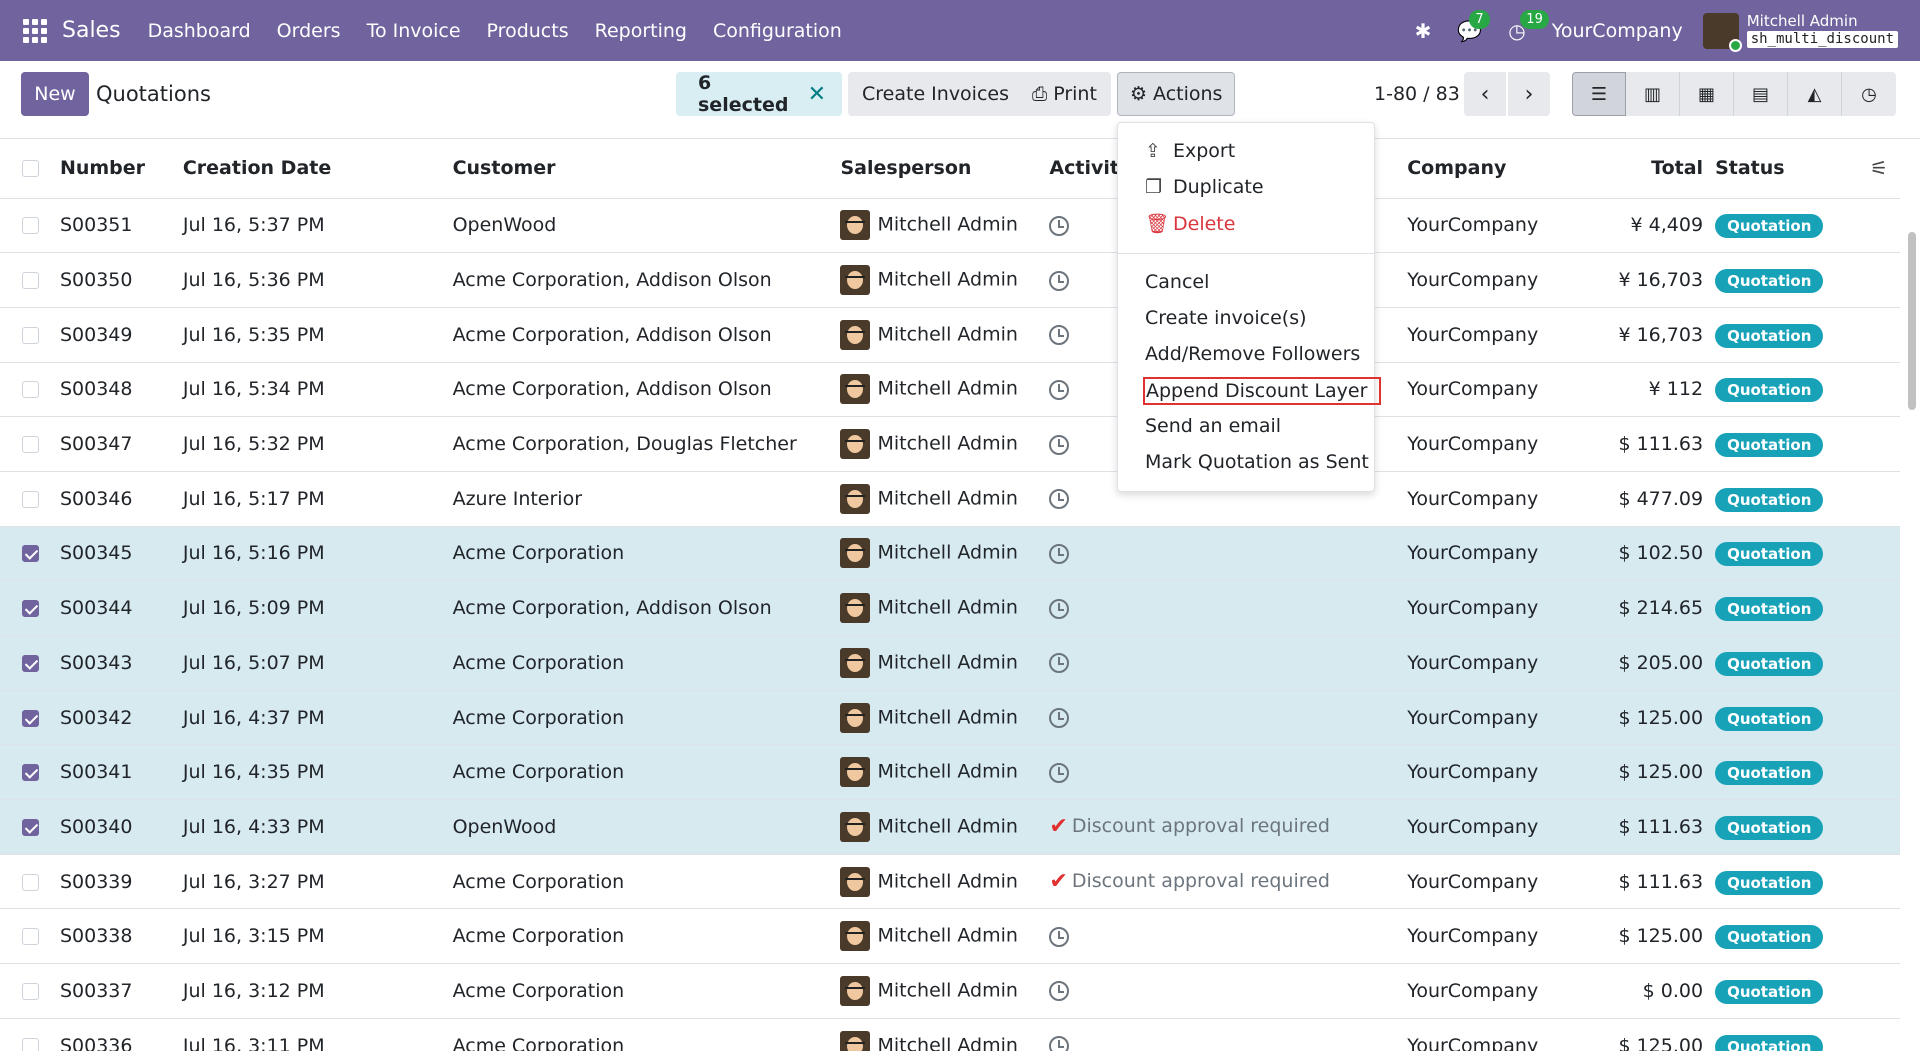 This screenshot has width=1920, height=1051. Describe the element at coordinates (1213, 426) in the screenshot. I see `menu-item-send-email: Send an email` at that location.